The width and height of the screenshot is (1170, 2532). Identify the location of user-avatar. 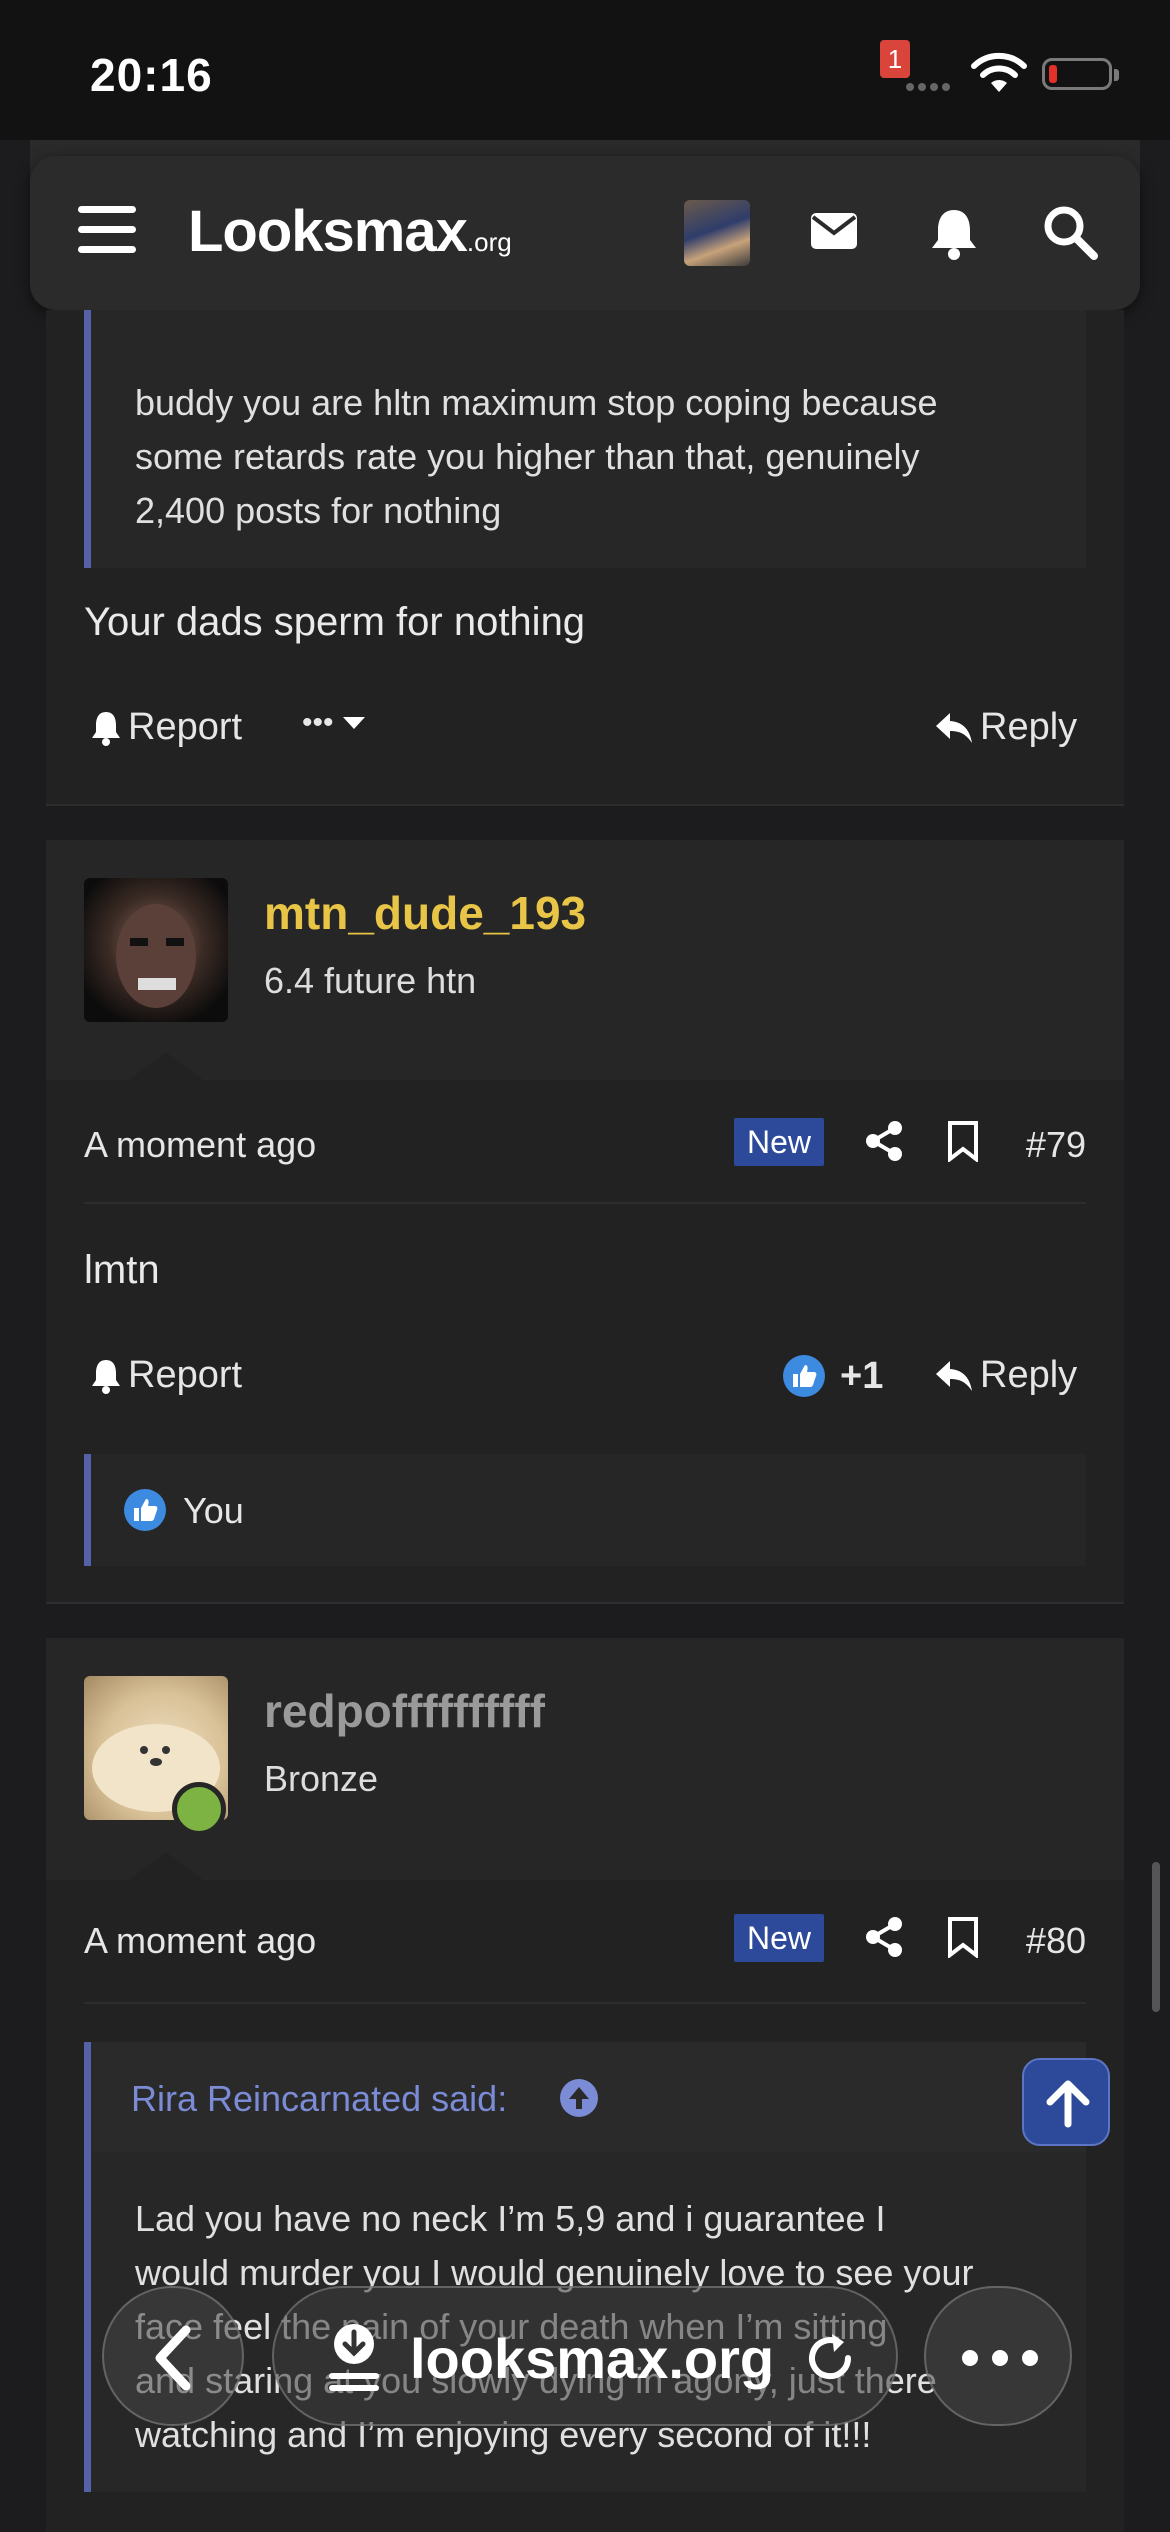
(156, 950).